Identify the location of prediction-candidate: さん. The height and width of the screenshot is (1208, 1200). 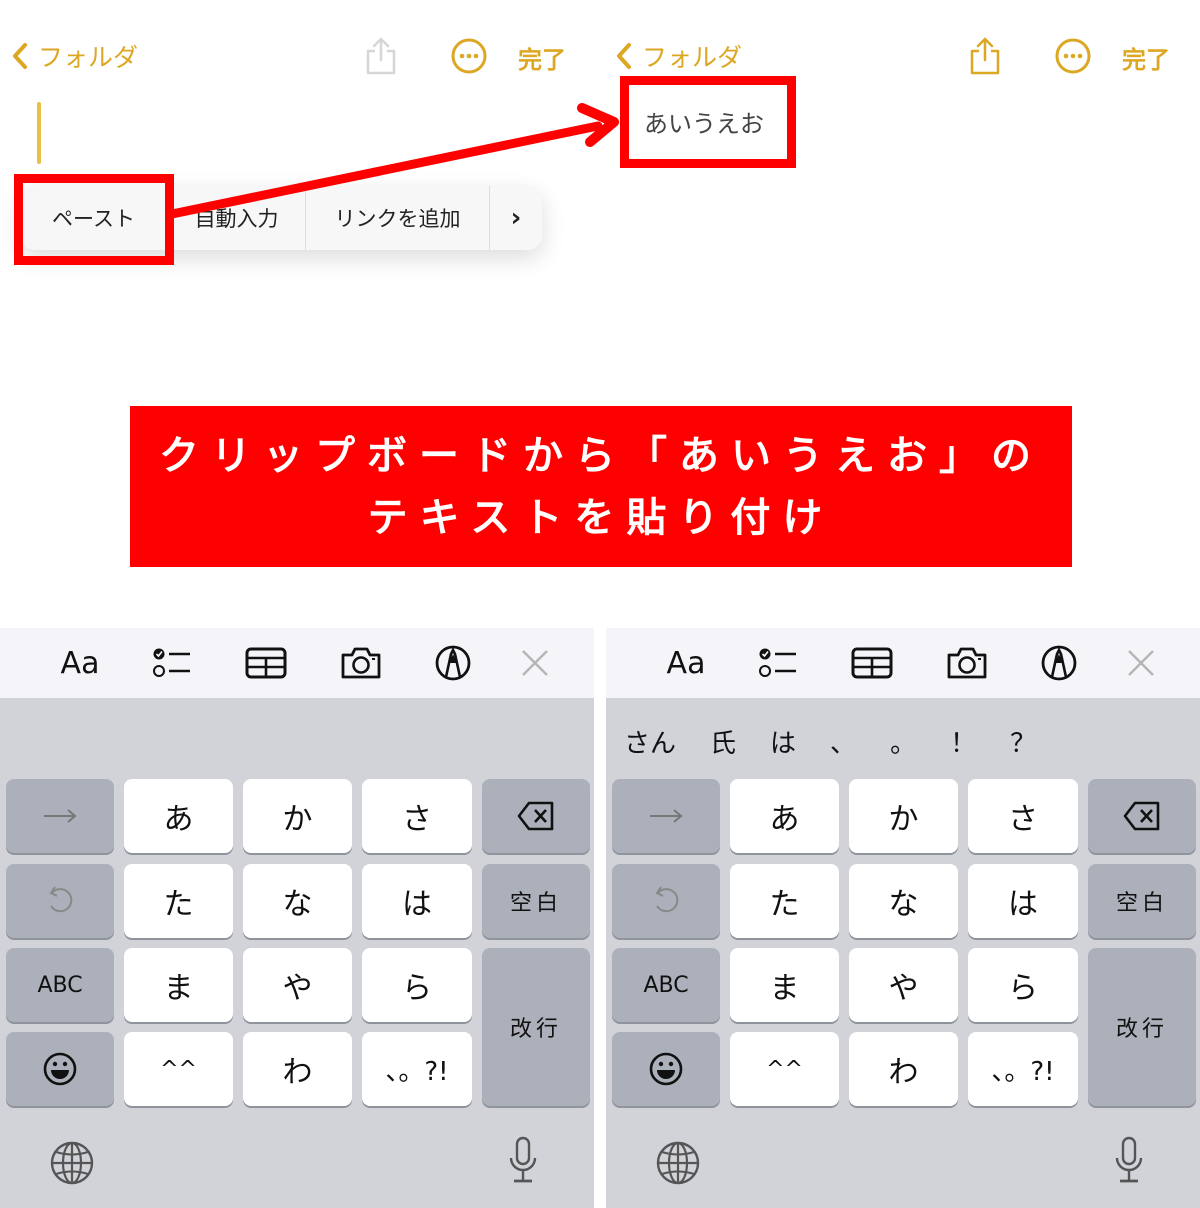
(650, 741).